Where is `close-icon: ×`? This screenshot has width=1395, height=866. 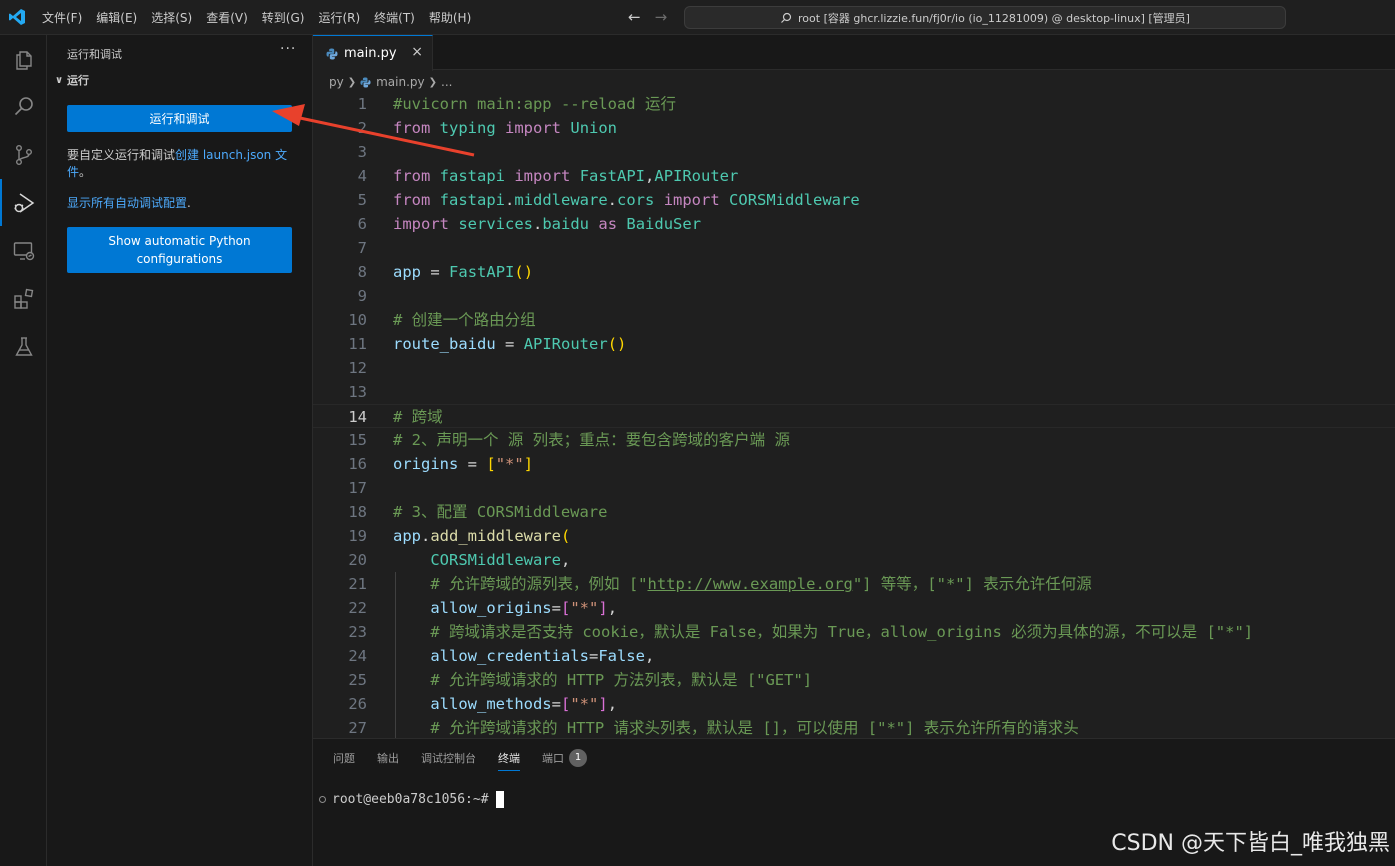 close-icon: × is located at coordinates (417, 52).